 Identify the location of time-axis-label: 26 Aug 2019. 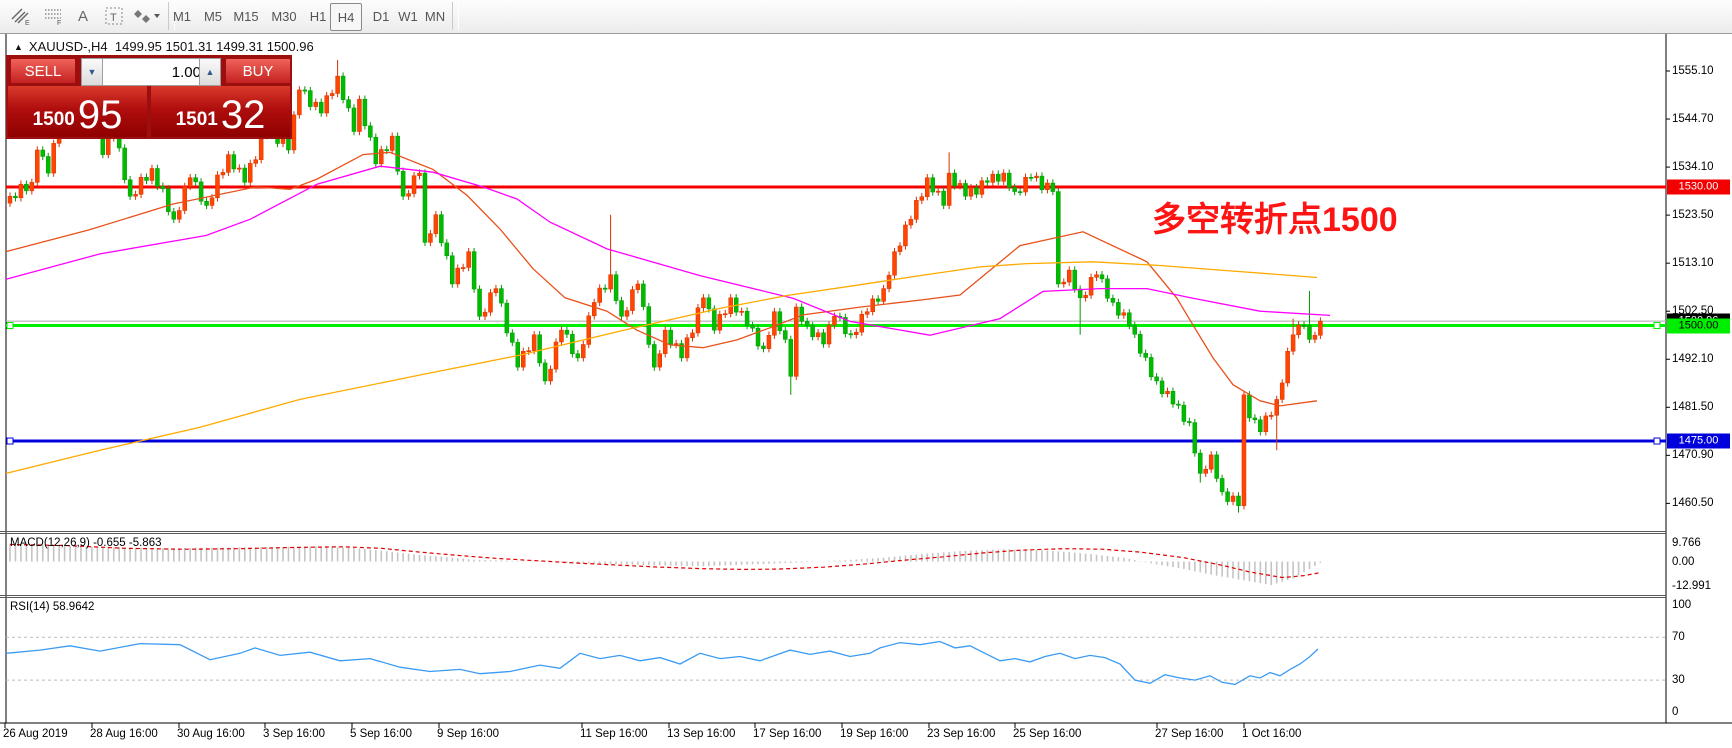
(35, 734).